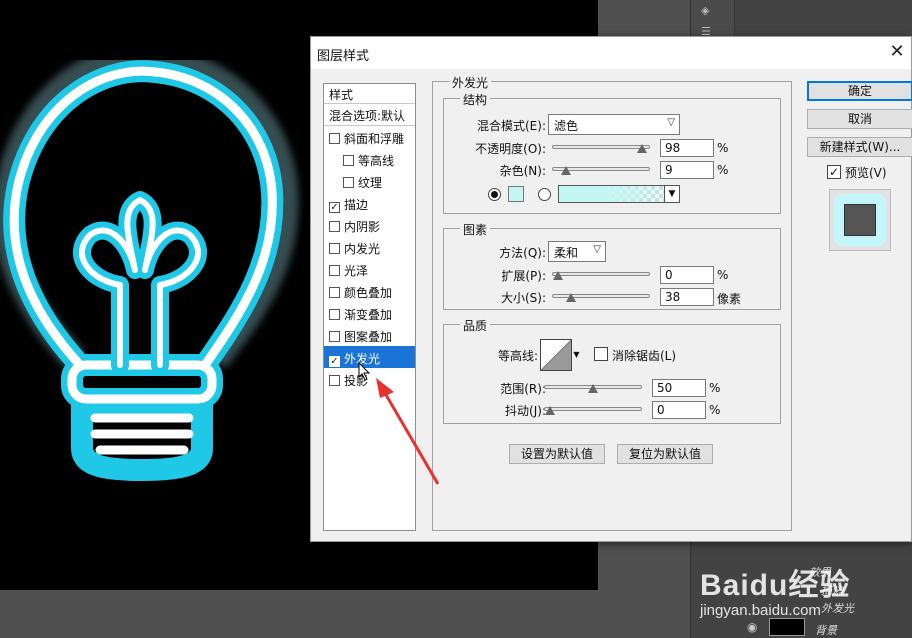 The height and width of the screenshot is (638, 912). Describe the element at coordinates (364, 371) in the screenshot. I see `mouse-cursor-icon` at that location.